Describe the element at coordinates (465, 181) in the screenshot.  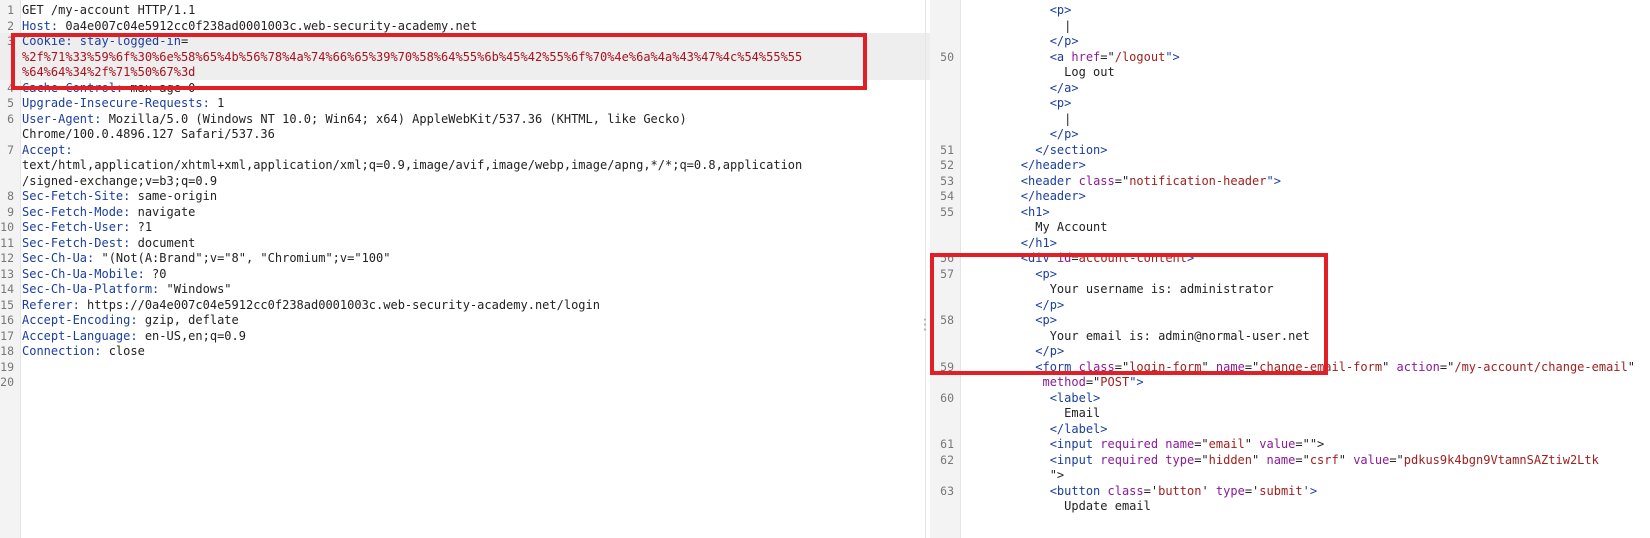
I see `request-line: /signed-exchange;v=b3;q=0.9` at that location.